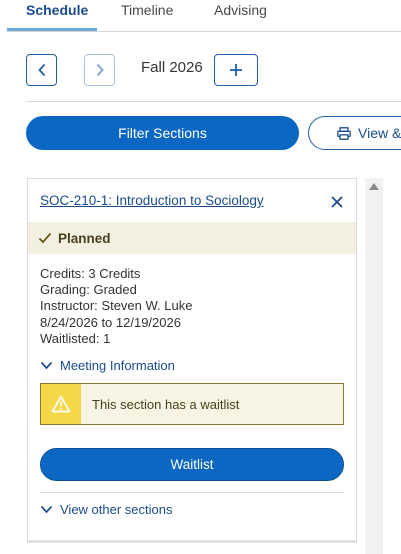  I want to click on waitlisted-text: Waitlisted: 1, so click(75, 338).